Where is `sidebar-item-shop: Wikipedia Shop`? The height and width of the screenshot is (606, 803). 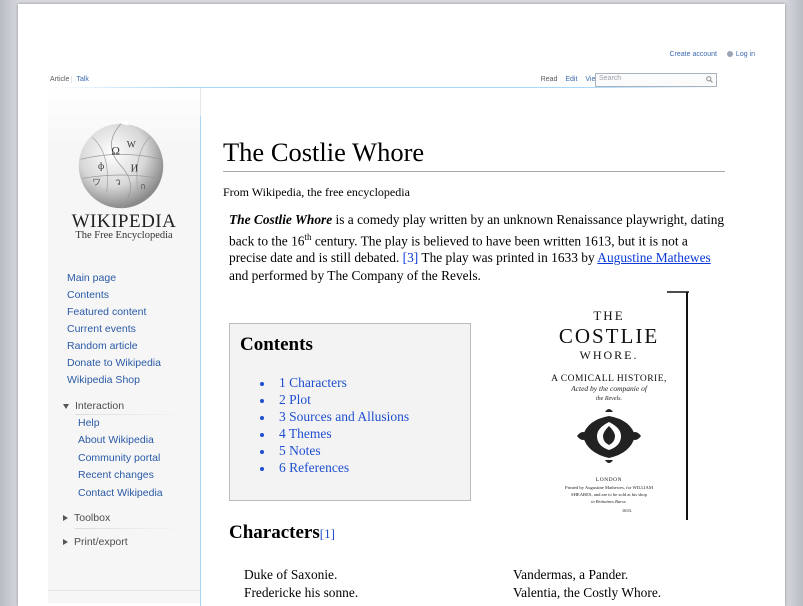 sidebar-item-shop: Wikipedia Shop is located at coordinates (114, 380).